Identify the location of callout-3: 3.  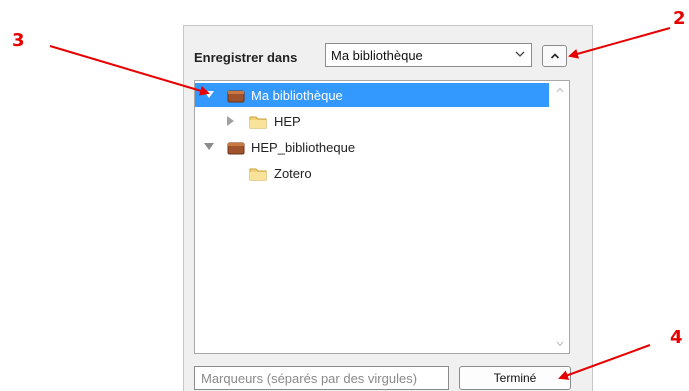
(18, 40).